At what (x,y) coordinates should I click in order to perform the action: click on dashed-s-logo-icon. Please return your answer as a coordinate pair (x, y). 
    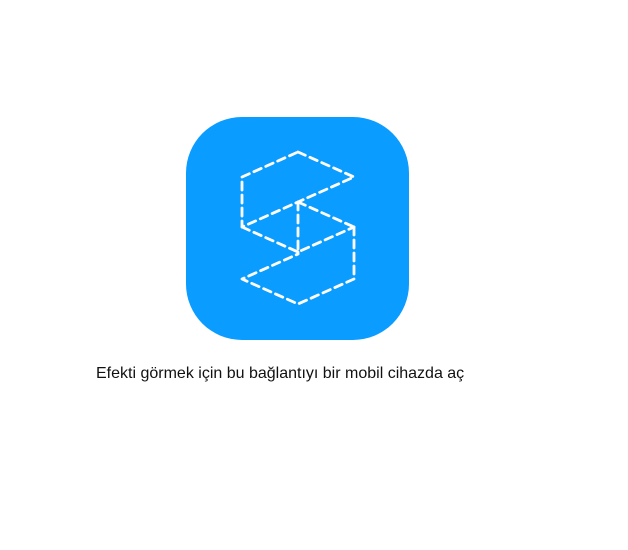
    Looking at the image, I should click on (298, 228).